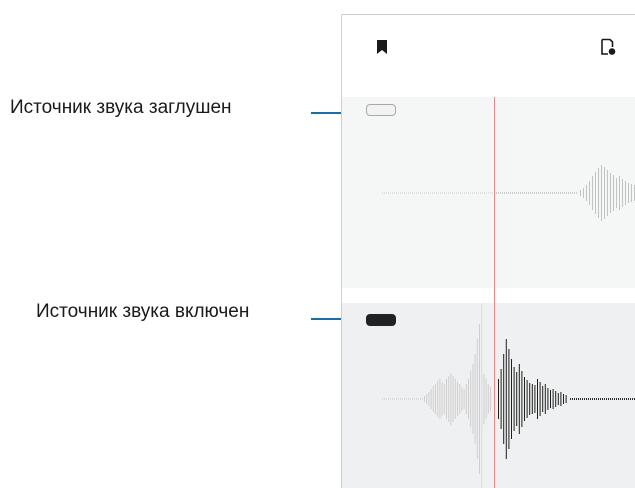  What do you see at coordinates (382, 49) in the screenshot?
I see `bookmark-icon` at bounding box center [382, 49].